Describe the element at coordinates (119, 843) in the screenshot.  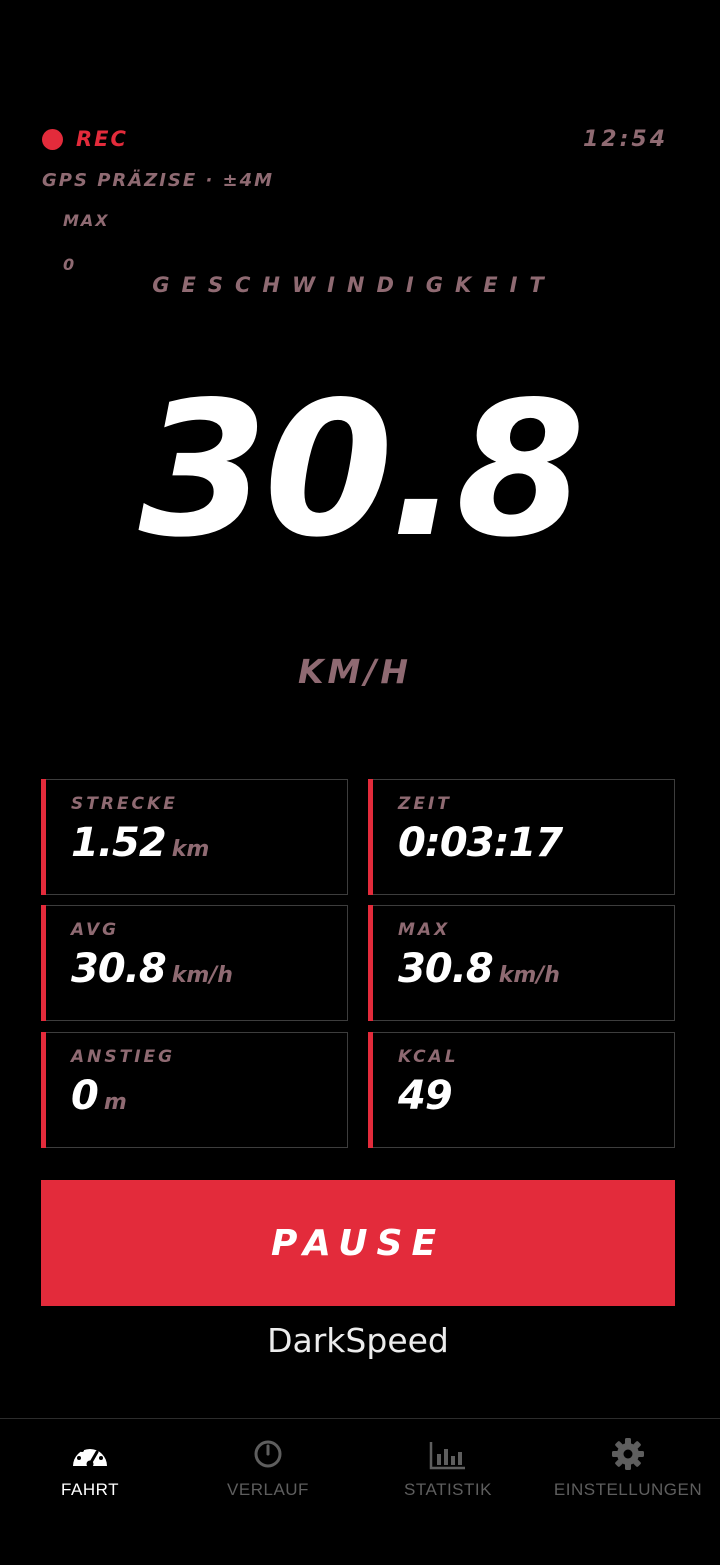
I see `stat-value: 1.52` at that location.